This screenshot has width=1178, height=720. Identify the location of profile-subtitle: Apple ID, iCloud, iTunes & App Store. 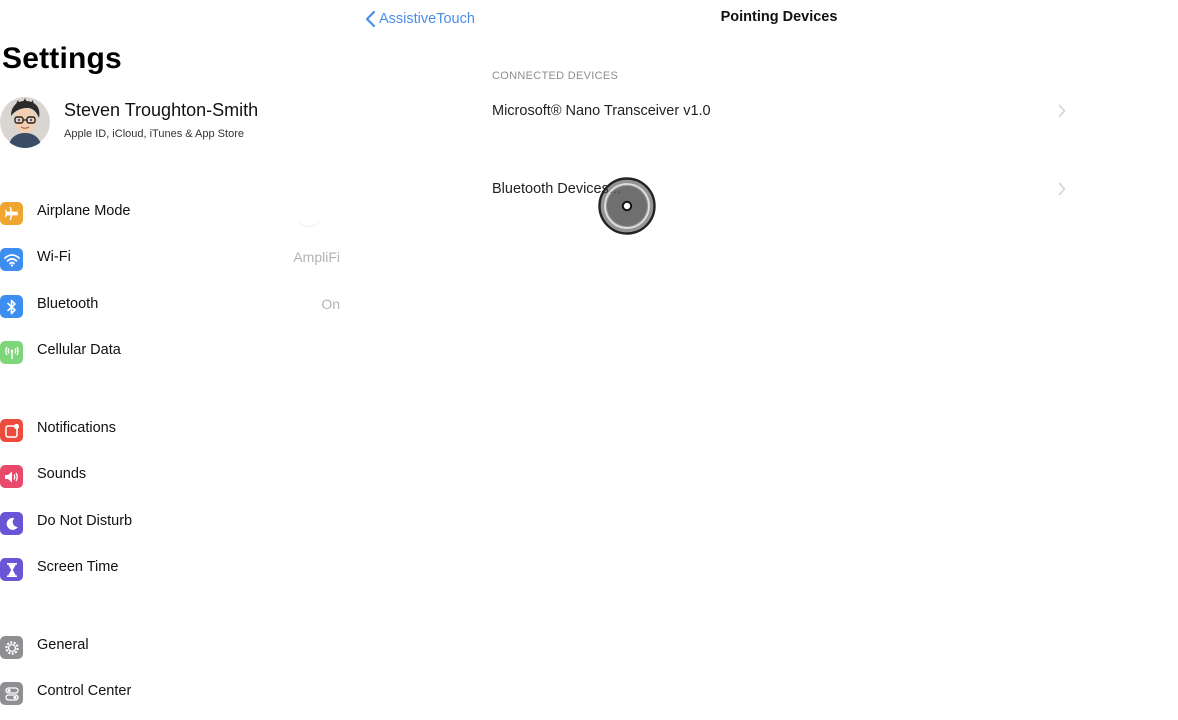
(154, 134).